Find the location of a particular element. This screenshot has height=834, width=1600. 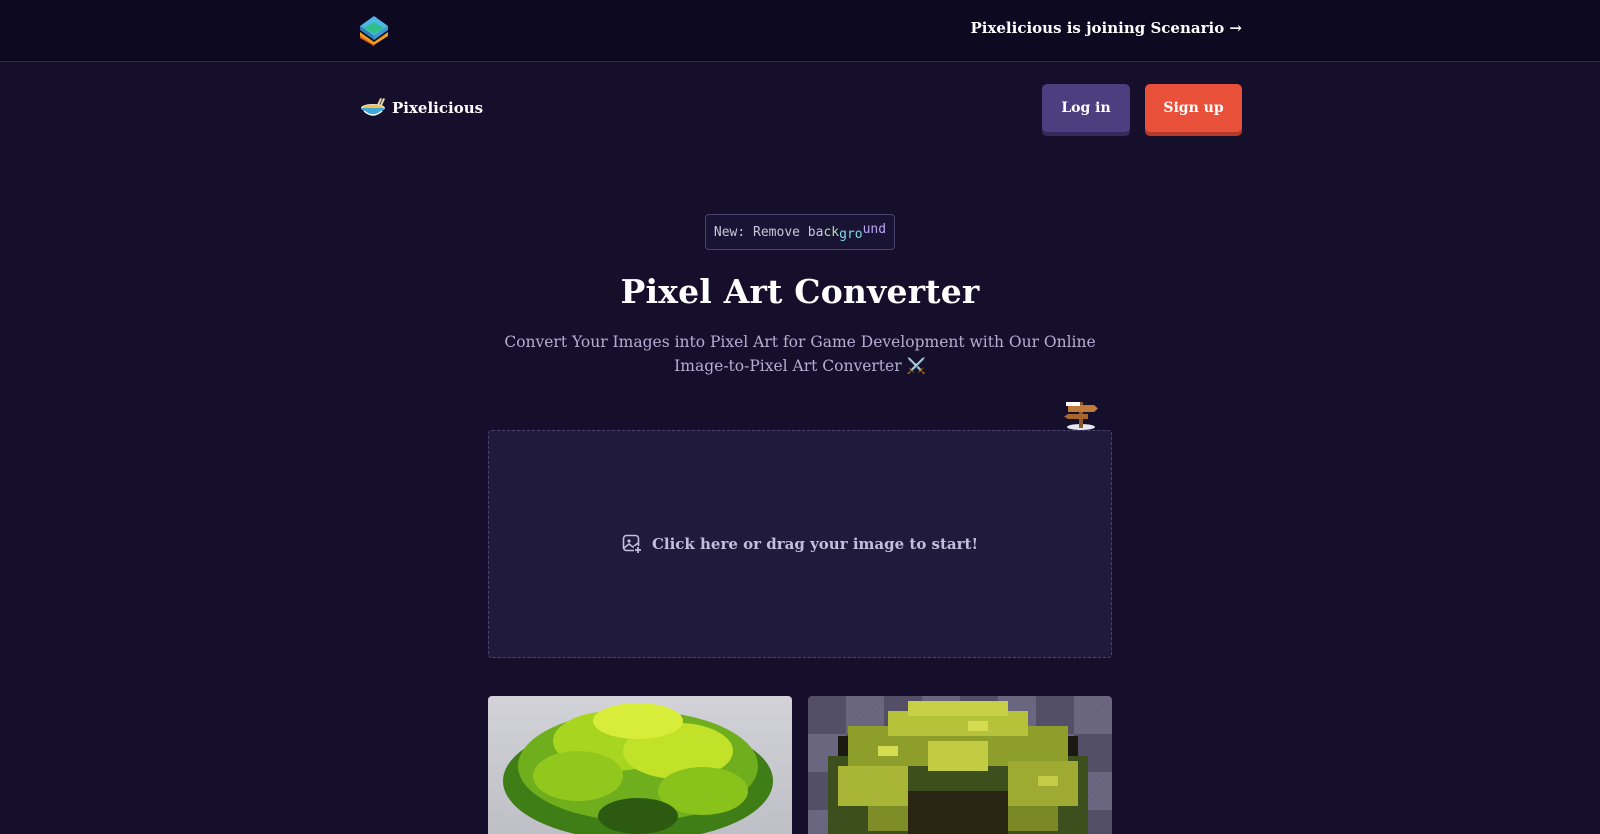

page-title: Pixel Art Converter is located at coordinates (800, 291).